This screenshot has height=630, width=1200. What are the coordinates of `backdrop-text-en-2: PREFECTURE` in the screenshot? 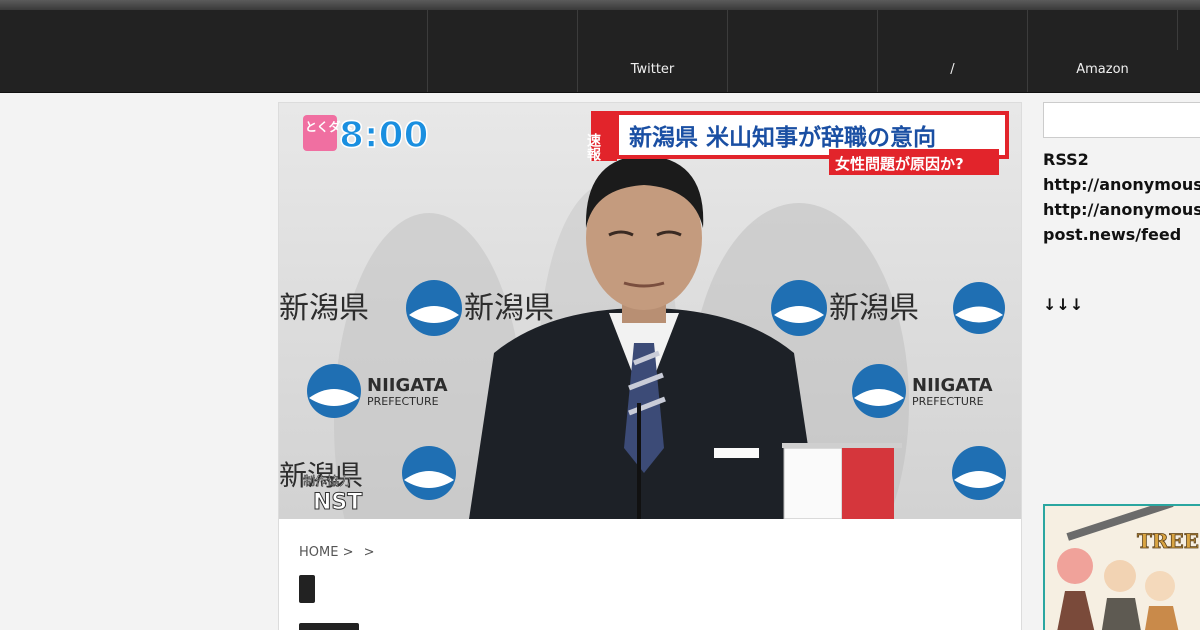 It's located at (403, 401).